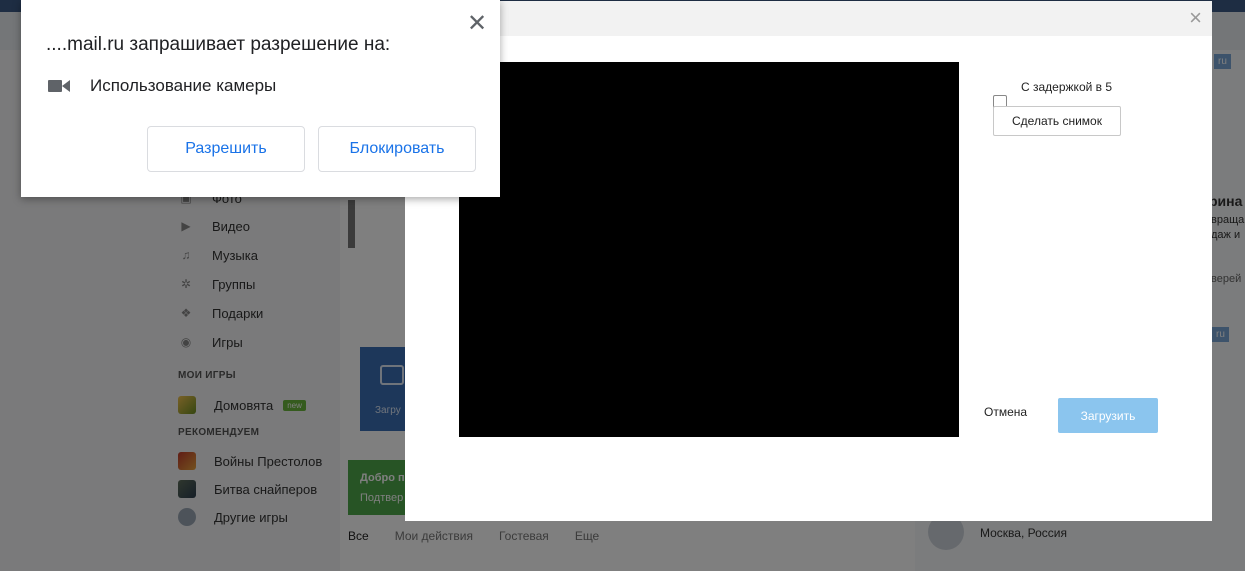 The width and height of the screenshot is (1245, 571). Describe the element at coordinates (1067, 87) in the screenshot. I see `delay-label: С задержкой в 5` at that location.